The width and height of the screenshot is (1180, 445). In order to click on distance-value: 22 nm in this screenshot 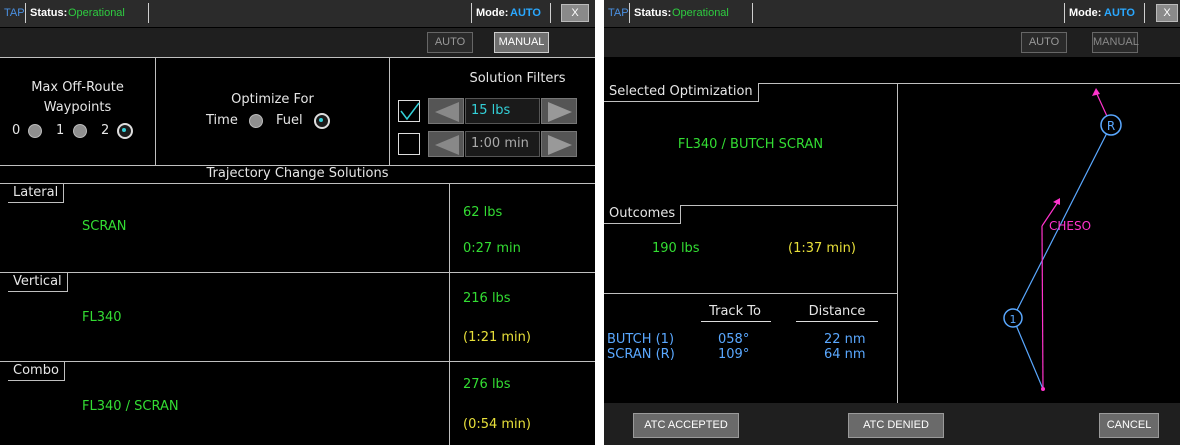, I will do `click(845, 339)`.